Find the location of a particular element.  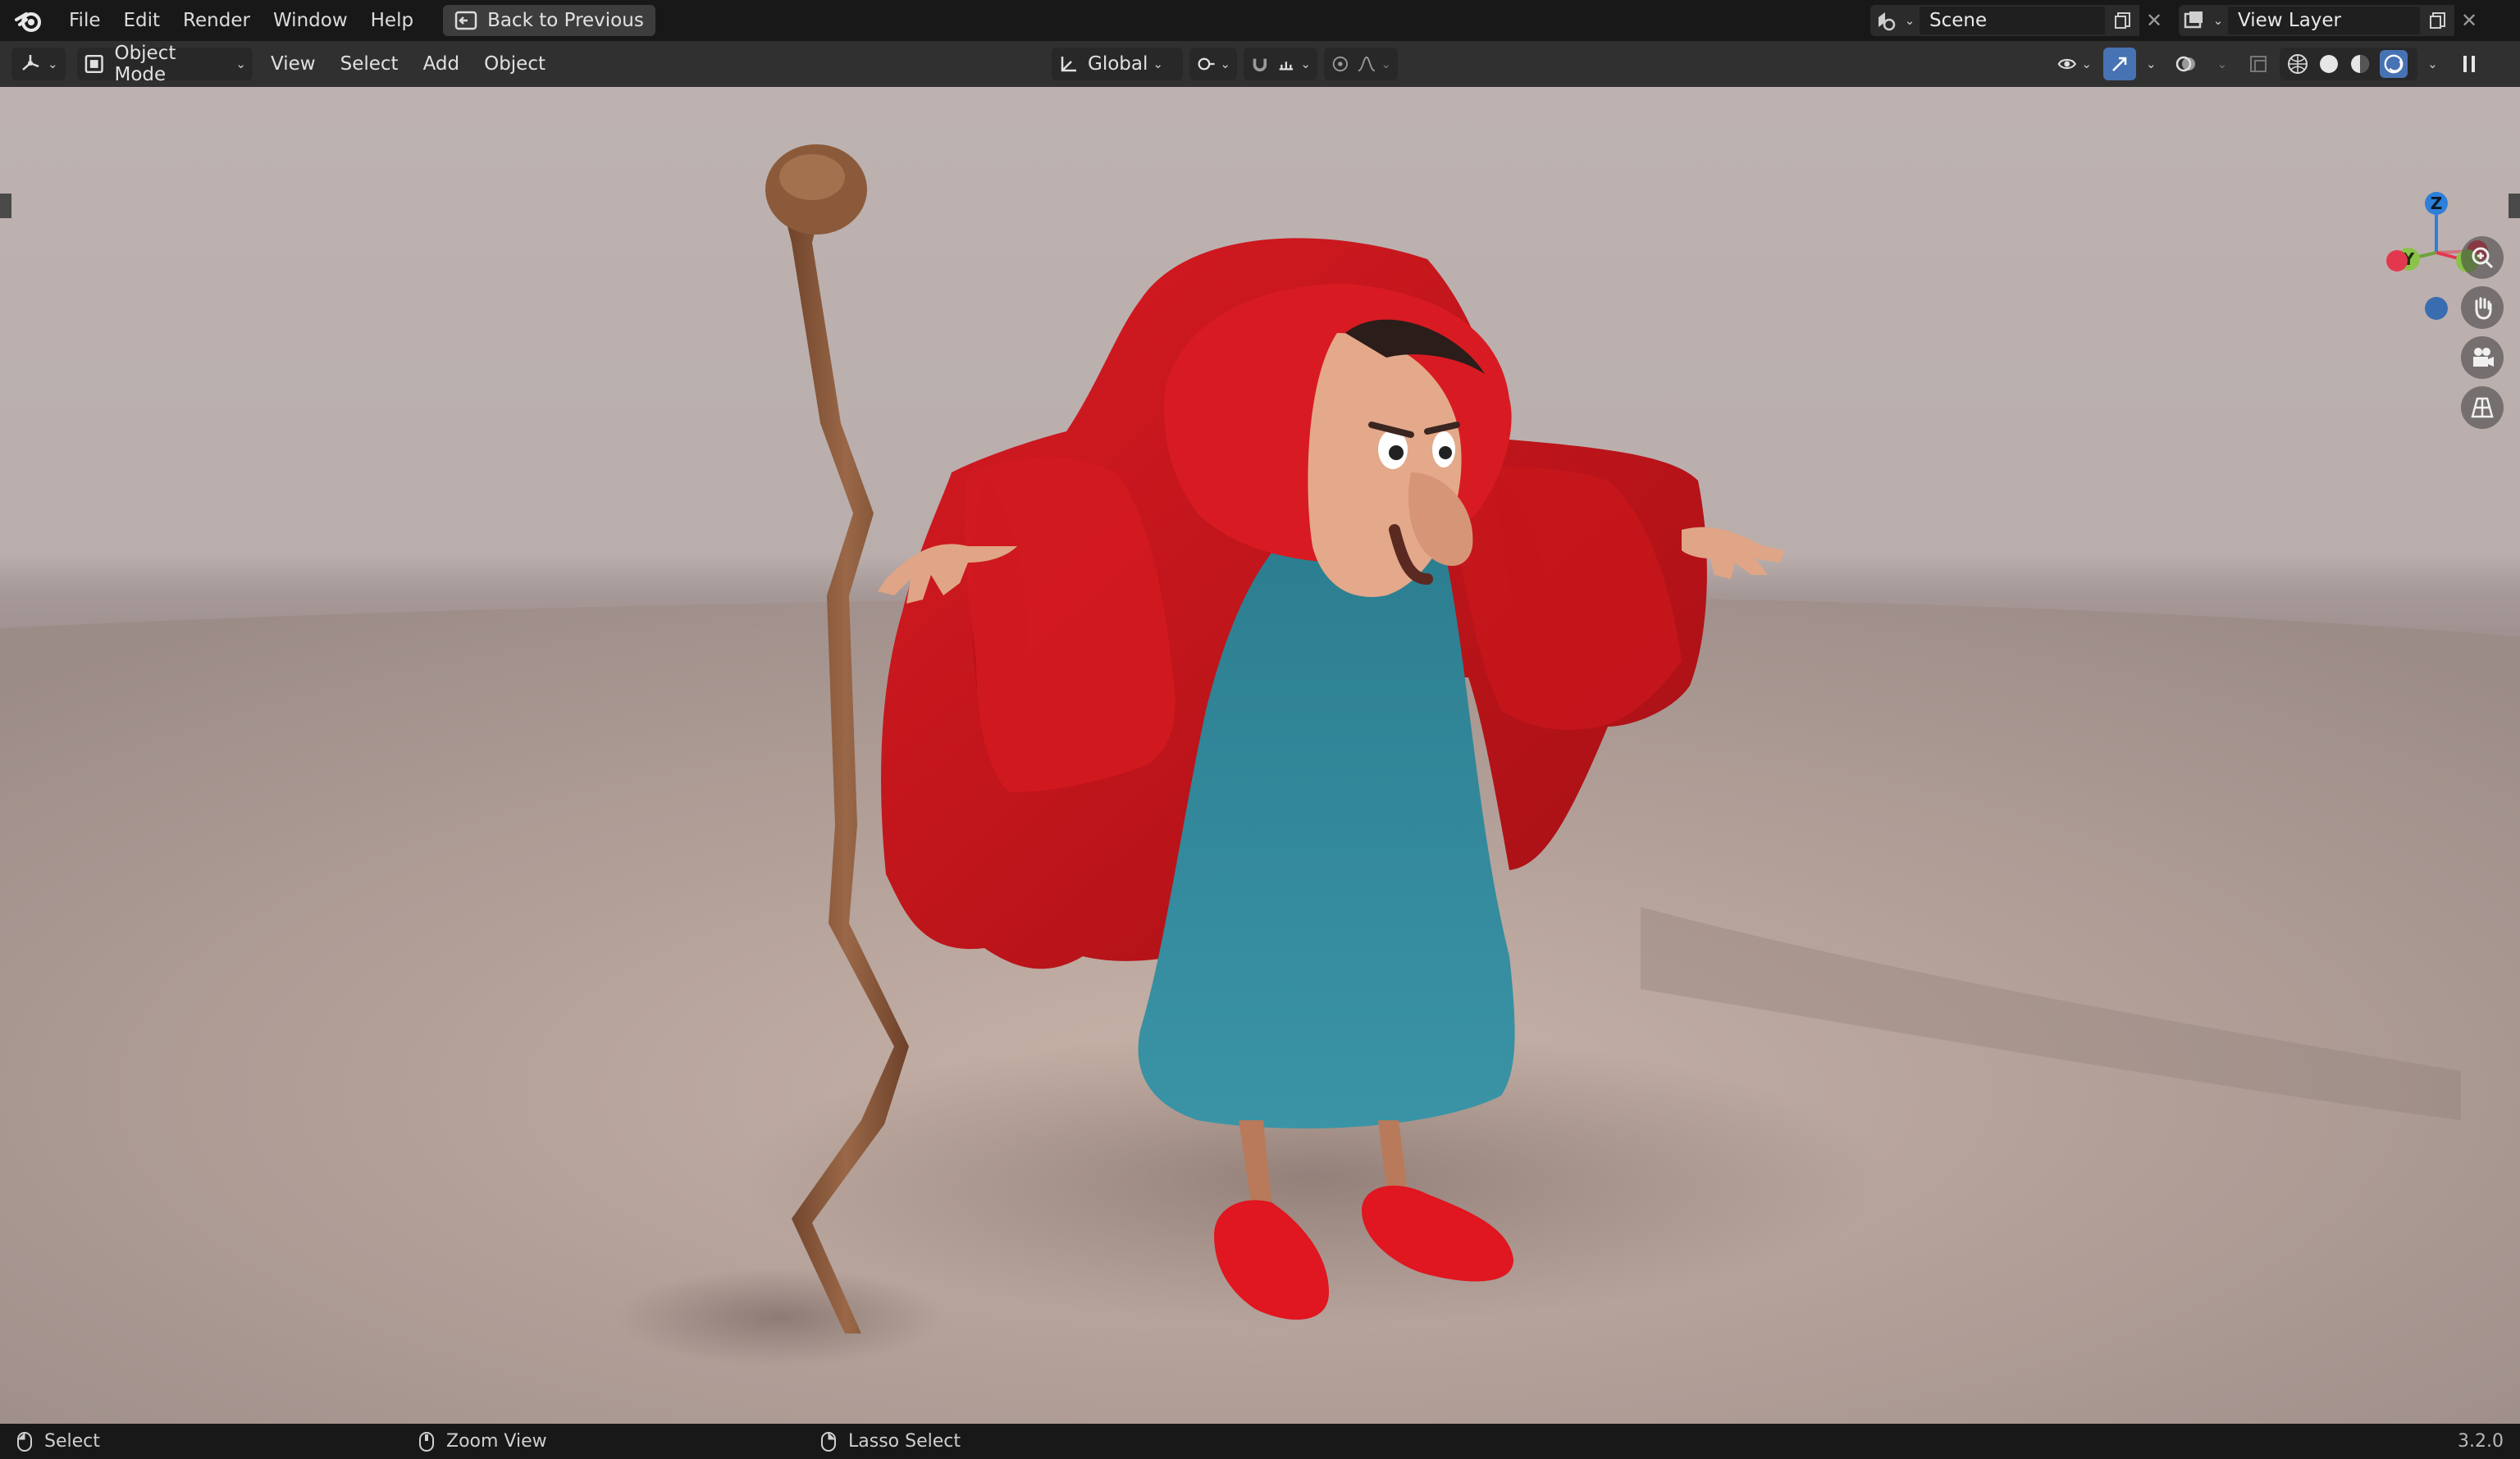

status-zoom-label: Zoom View is located at coordinates (496, 1441).